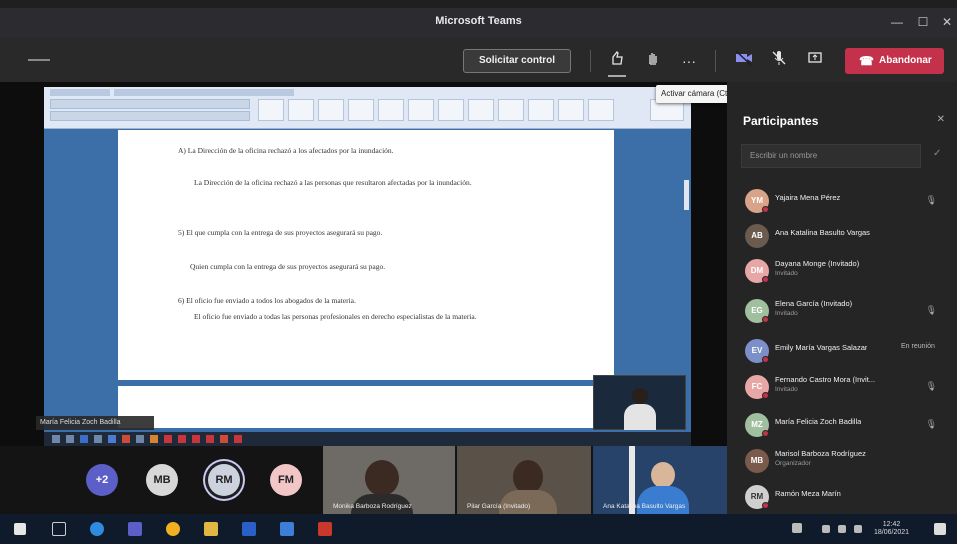  Describe the element at coordinates (846, 351) in the screenshot. I see `participant-row: EV Emily María Vargas Salazar En reunión` at that location.